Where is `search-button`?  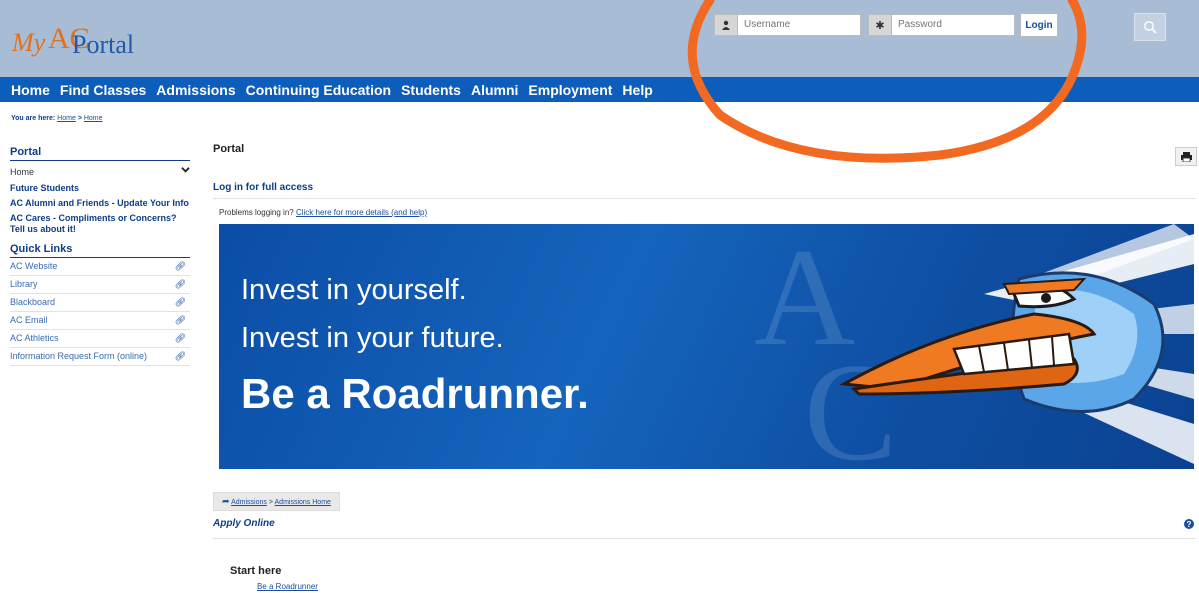
search-button is located at coordinates (1150, 27).